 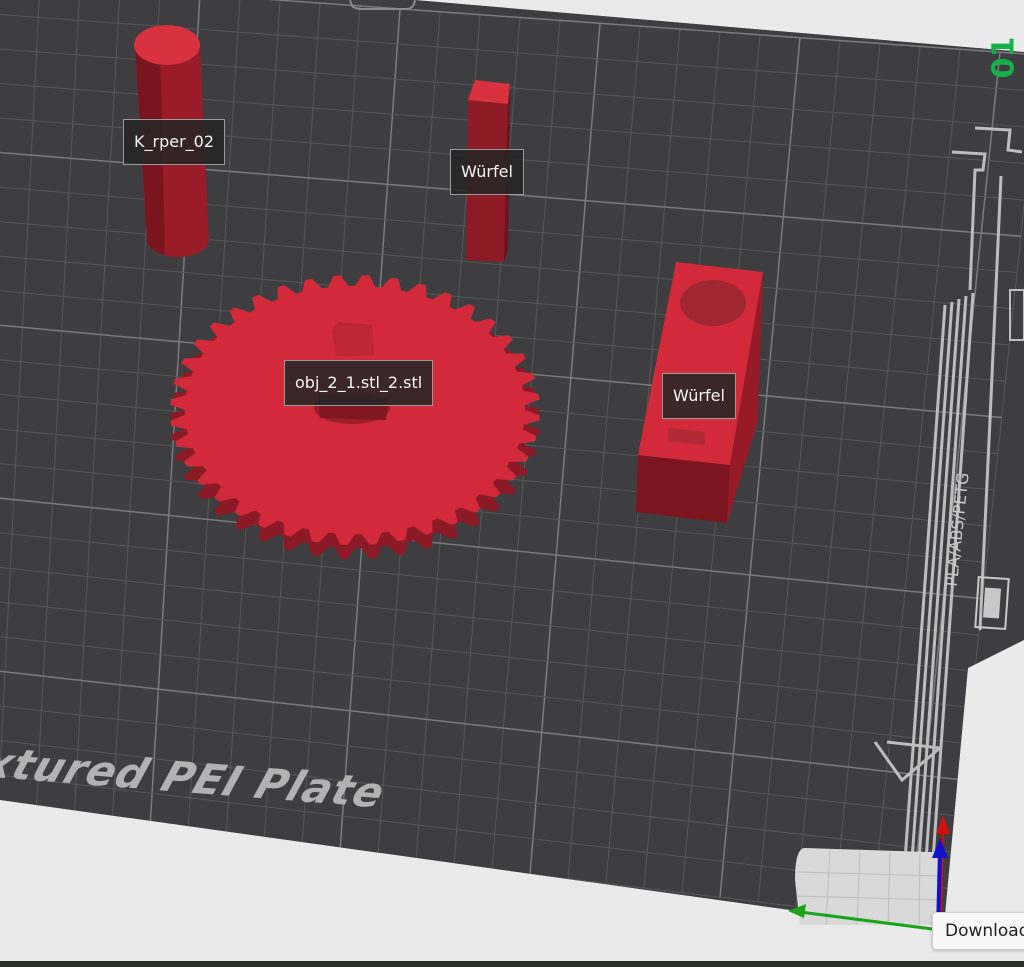 I want to click on object-label-gear: obj_2_1.stl_2.stl, so click(x=359, y=383).